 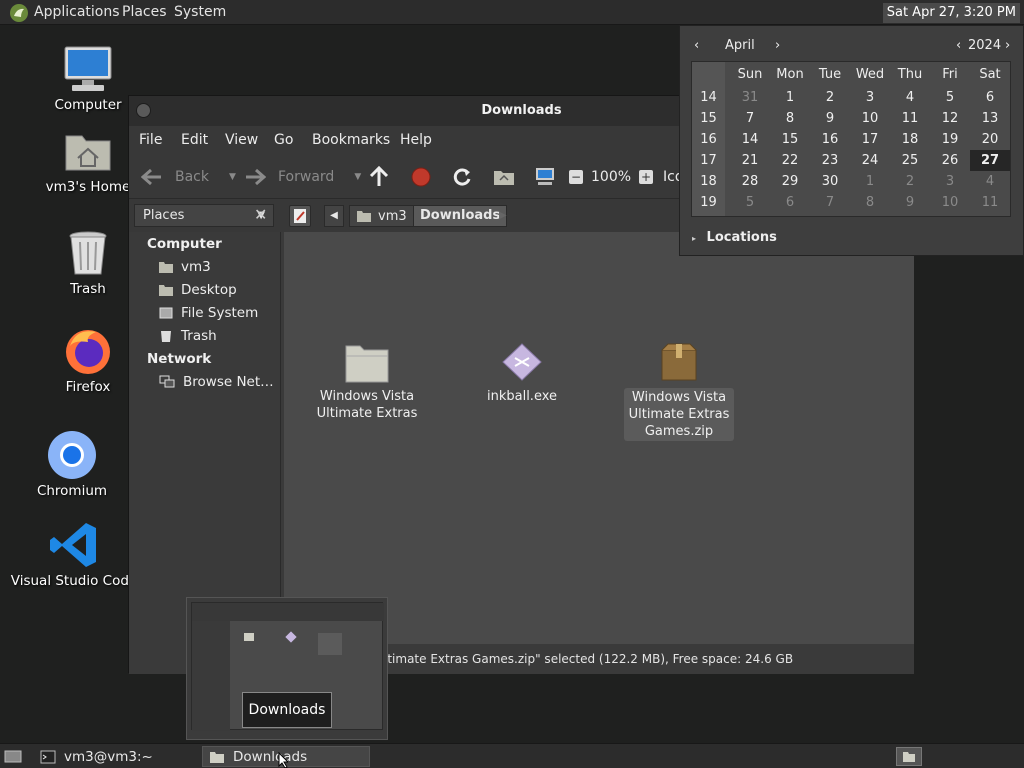 What do you see at coordinates (734, 237) in the screenshot?
I see `locations-expander: ▸ Locations` at bounding box center [734, 237].